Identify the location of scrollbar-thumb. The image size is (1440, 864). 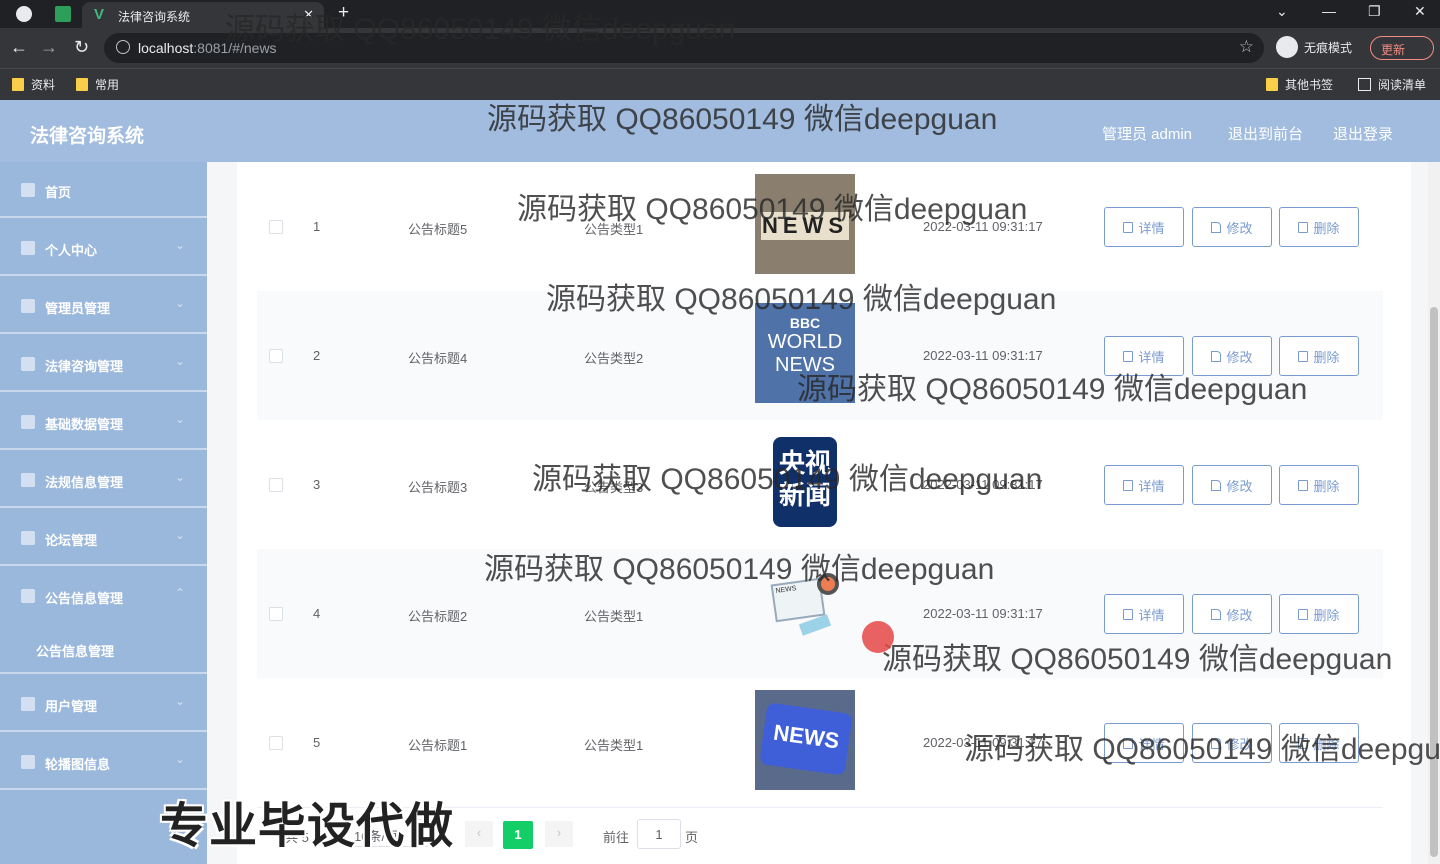
(1434, 582).